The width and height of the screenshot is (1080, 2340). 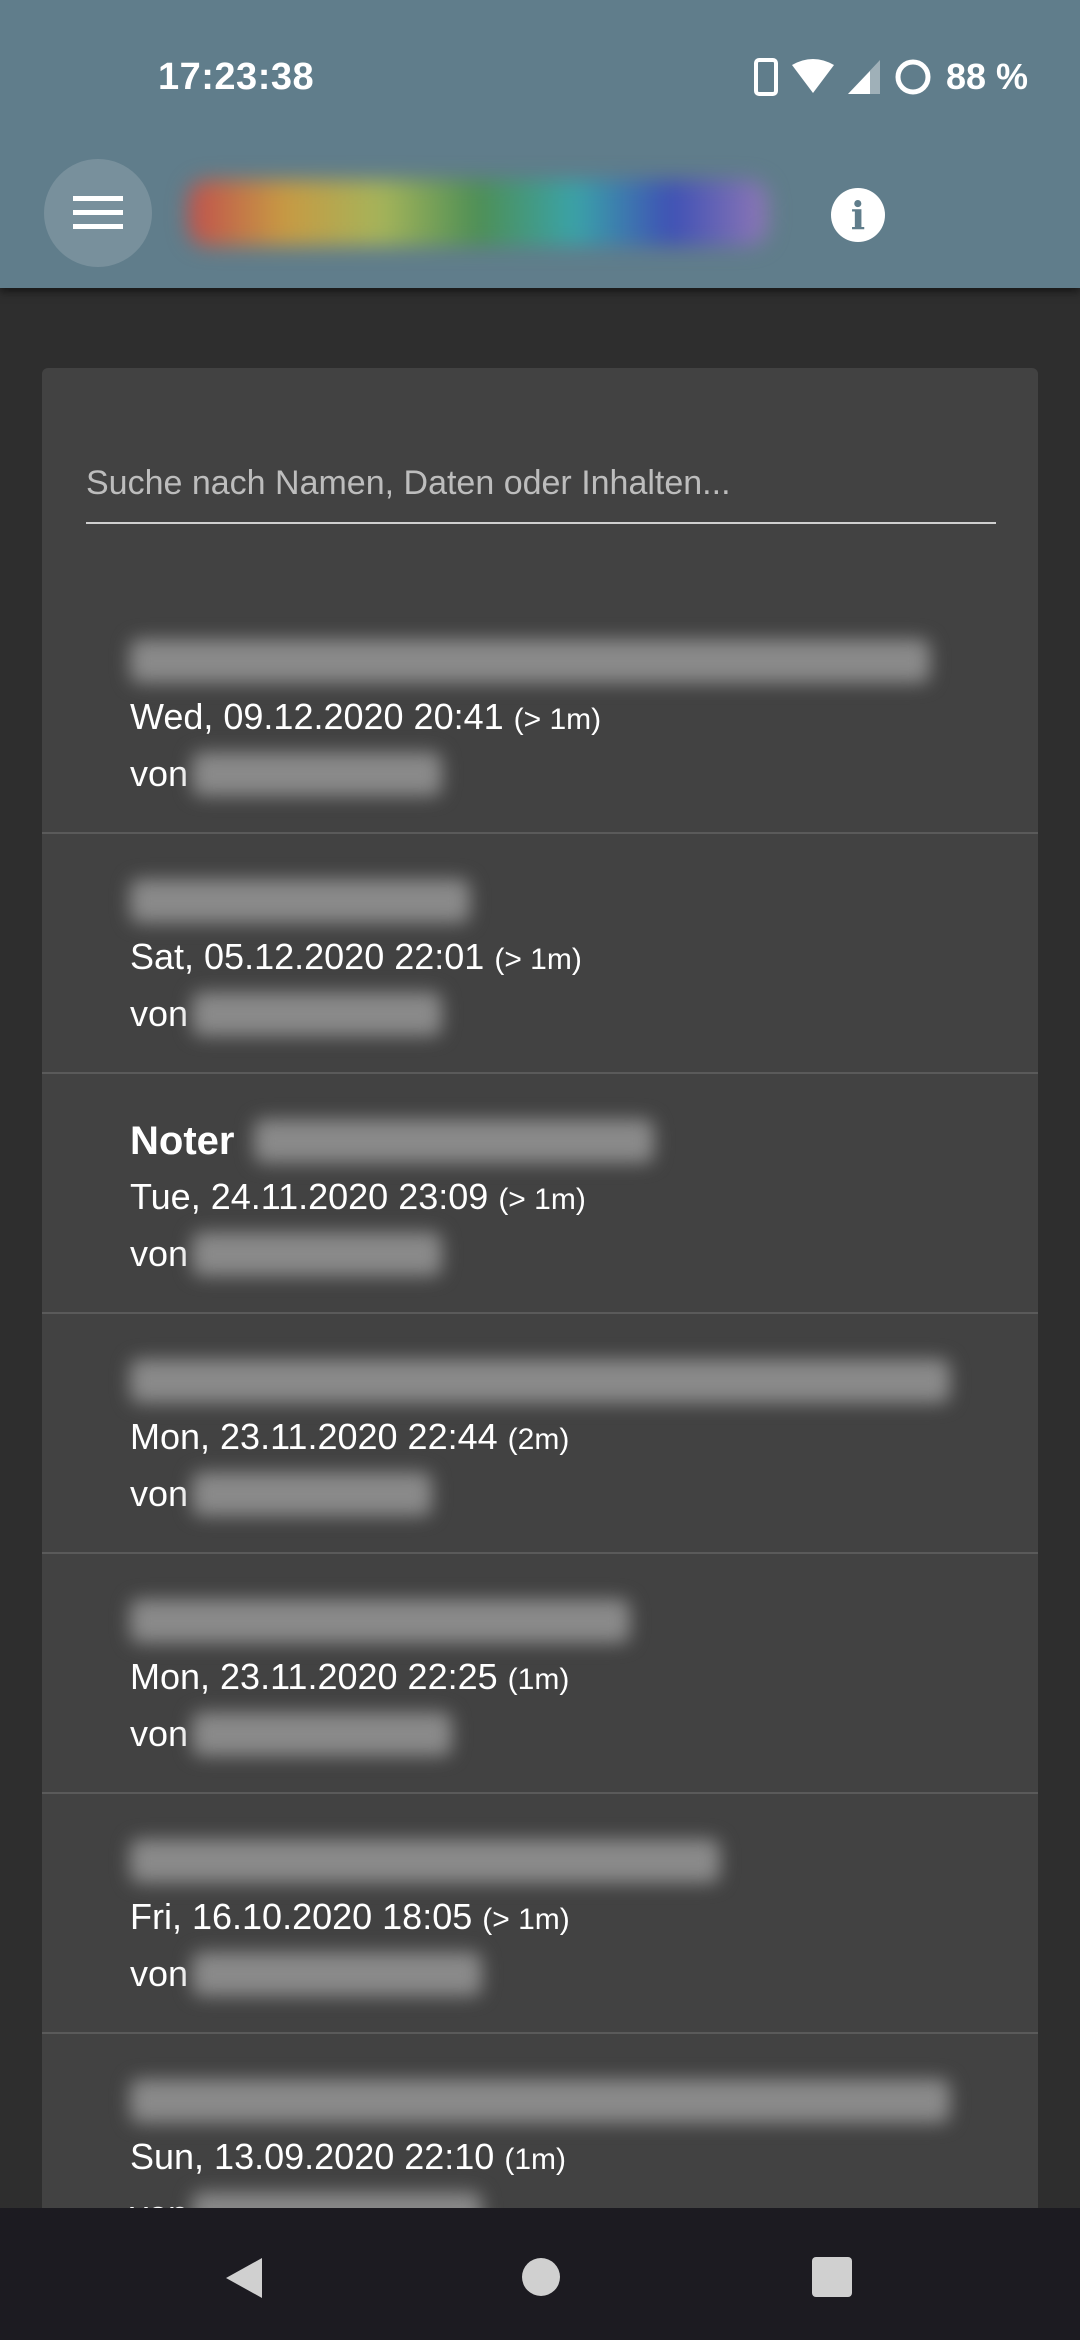 What do you see at coordinates (244, 2278) in the screenshot?
I see `back-icon` at bounding box center [244, 2278].